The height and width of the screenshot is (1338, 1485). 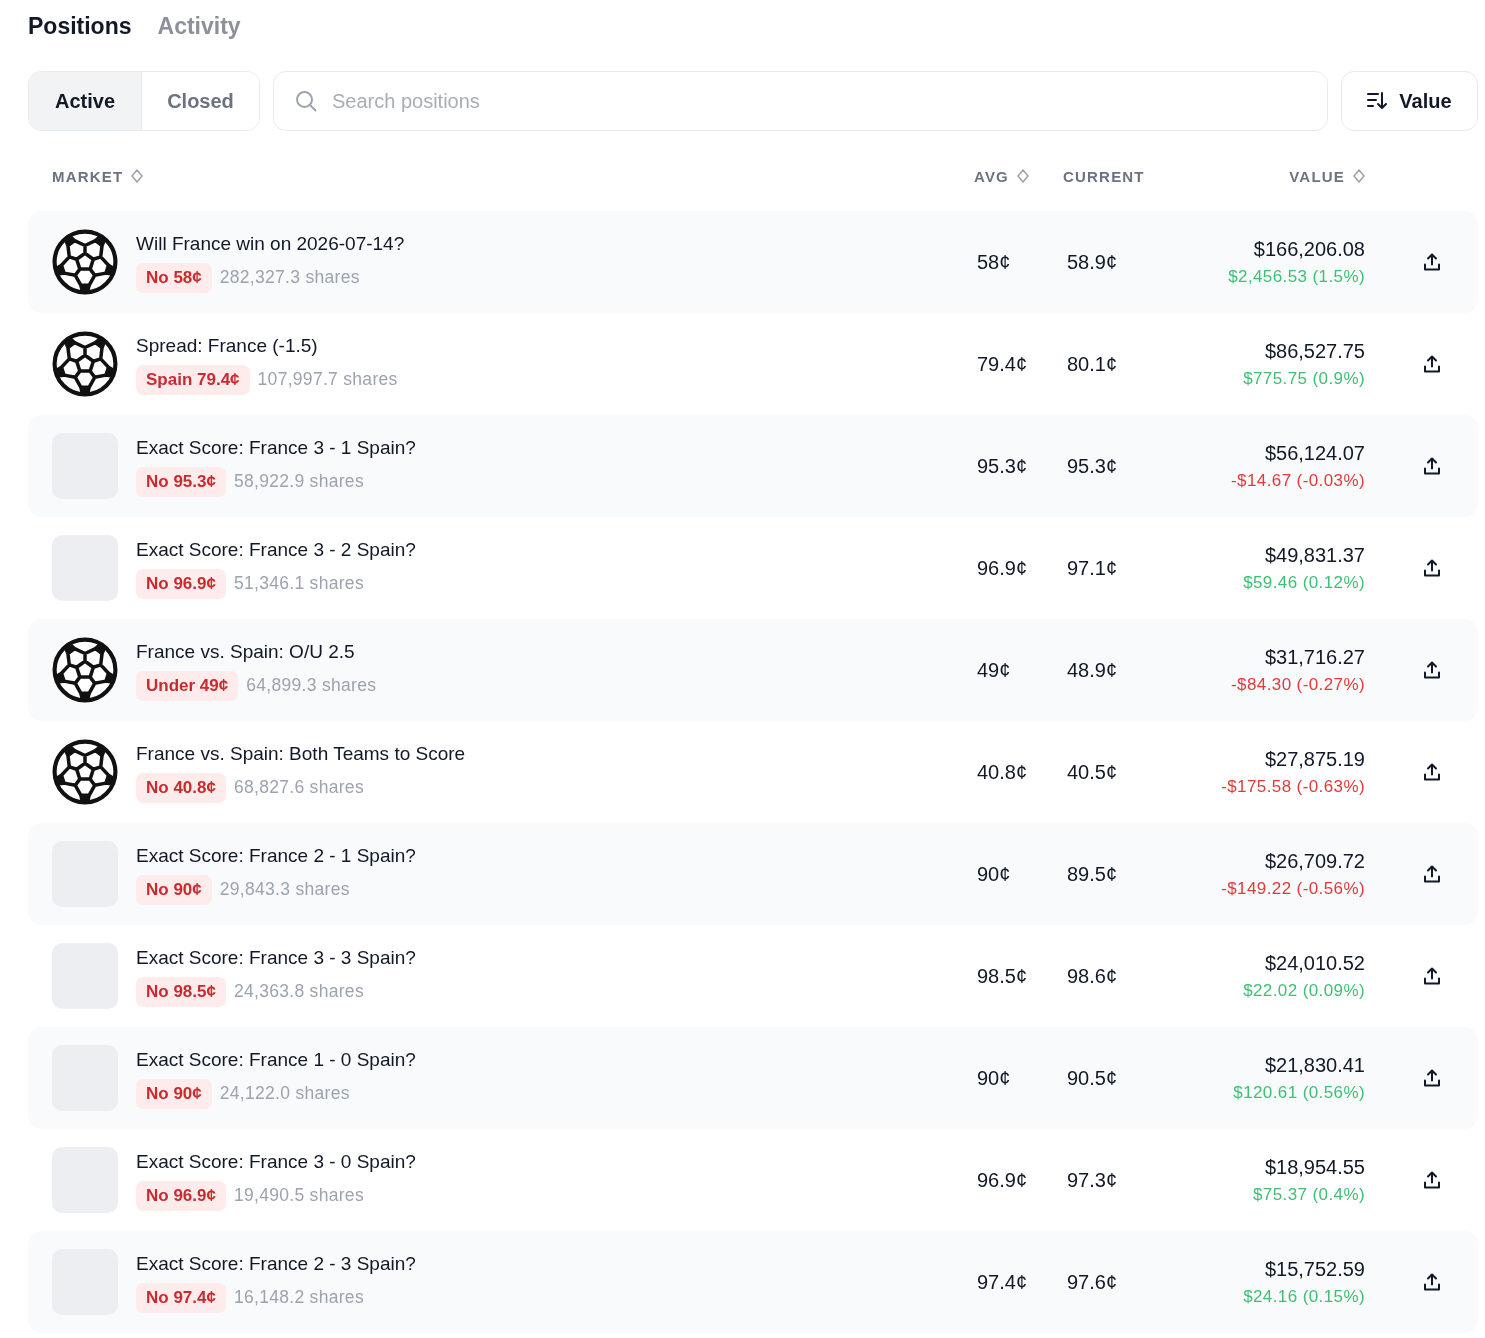 I want to click on outcome-badge: No 97.4¢, so click(x=181, y=1297).